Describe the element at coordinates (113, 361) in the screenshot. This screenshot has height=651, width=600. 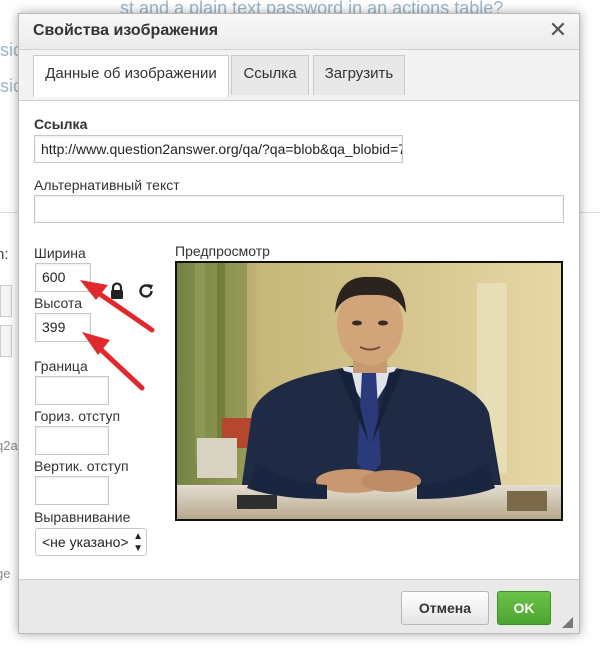
I see `arrow-to-height` at that location.